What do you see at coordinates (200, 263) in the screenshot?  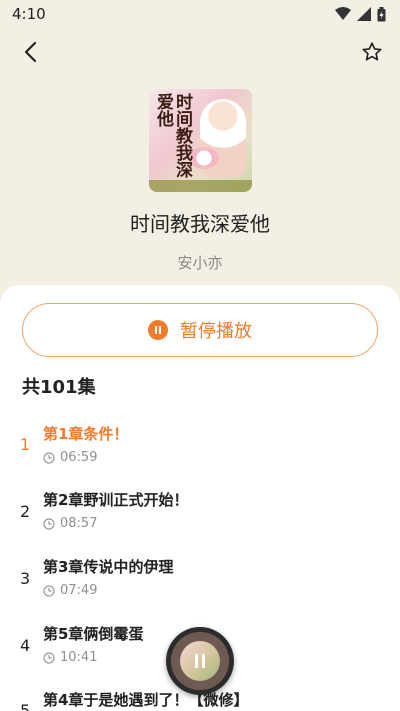 I see `book-author: 安小亦` at bounding box center [200, 263].